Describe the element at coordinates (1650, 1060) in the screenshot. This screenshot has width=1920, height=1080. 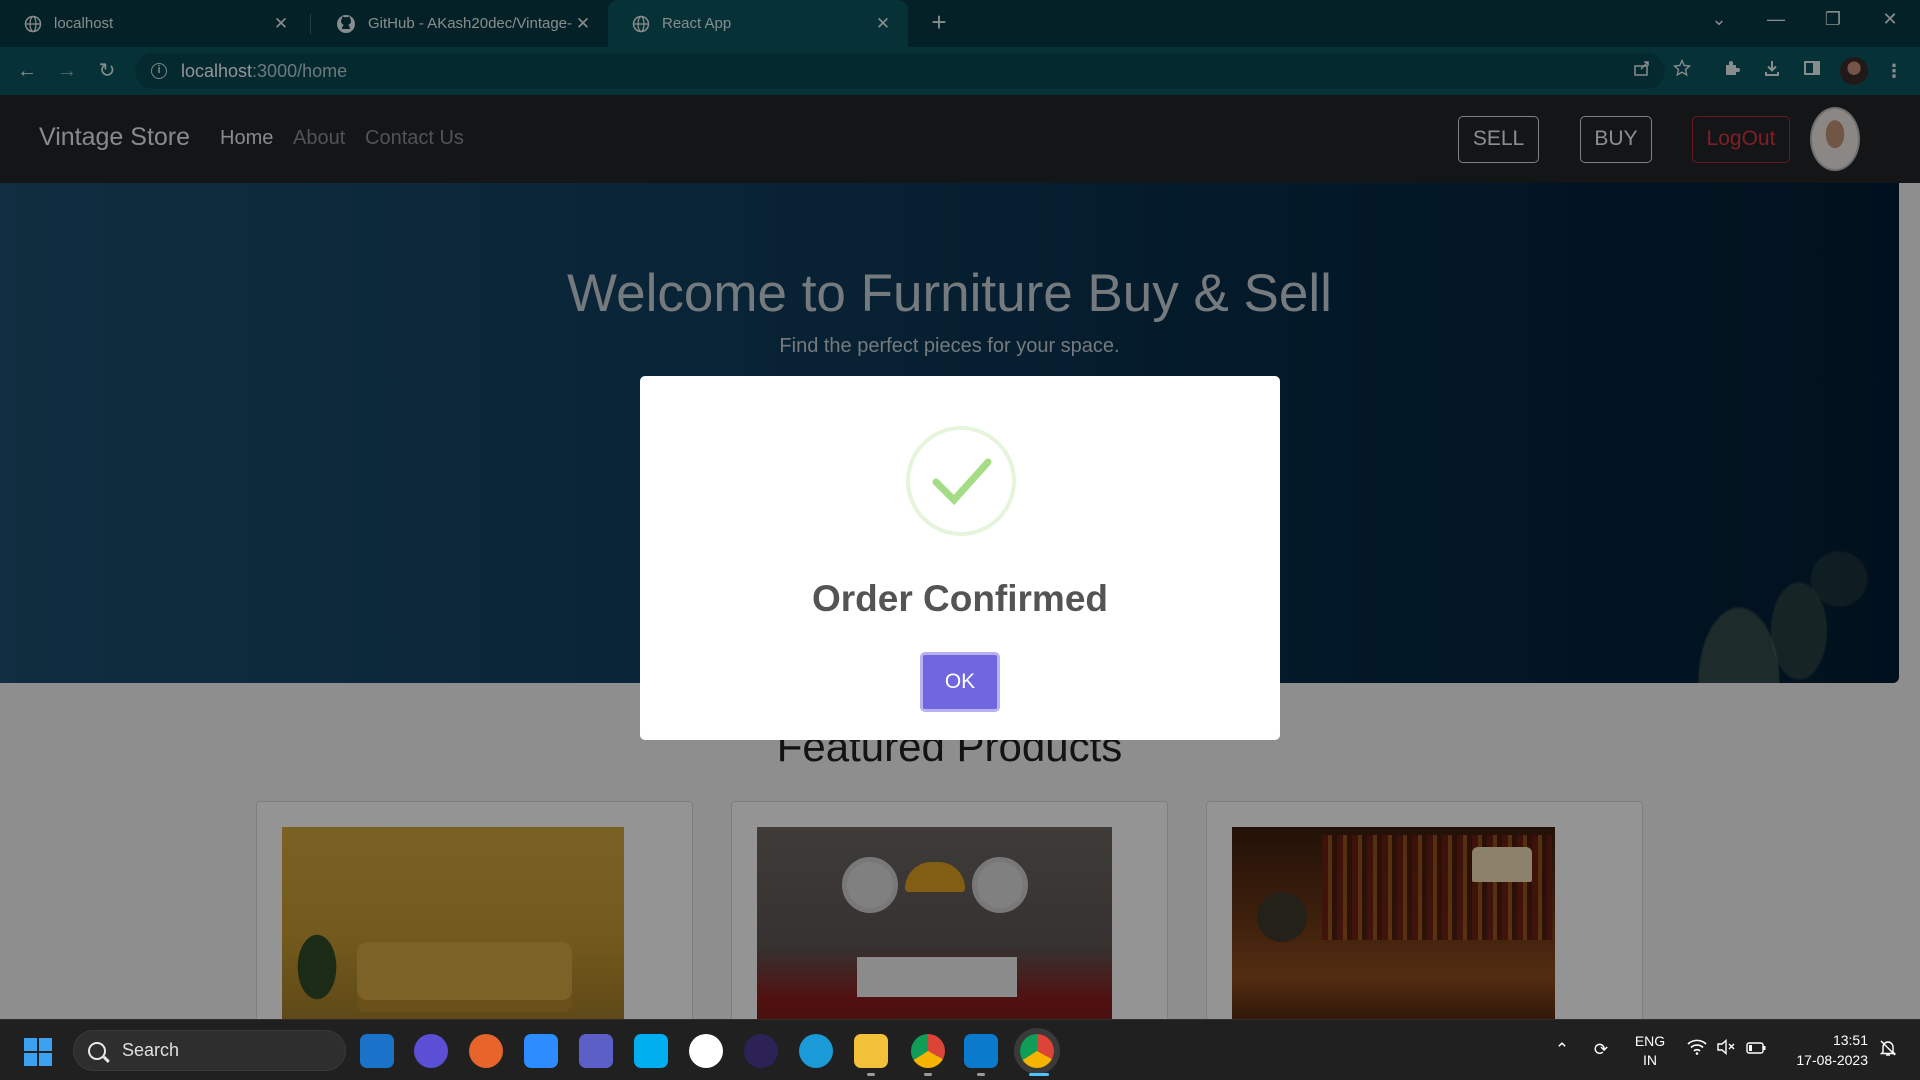
I see `language-region: IN` at that location.